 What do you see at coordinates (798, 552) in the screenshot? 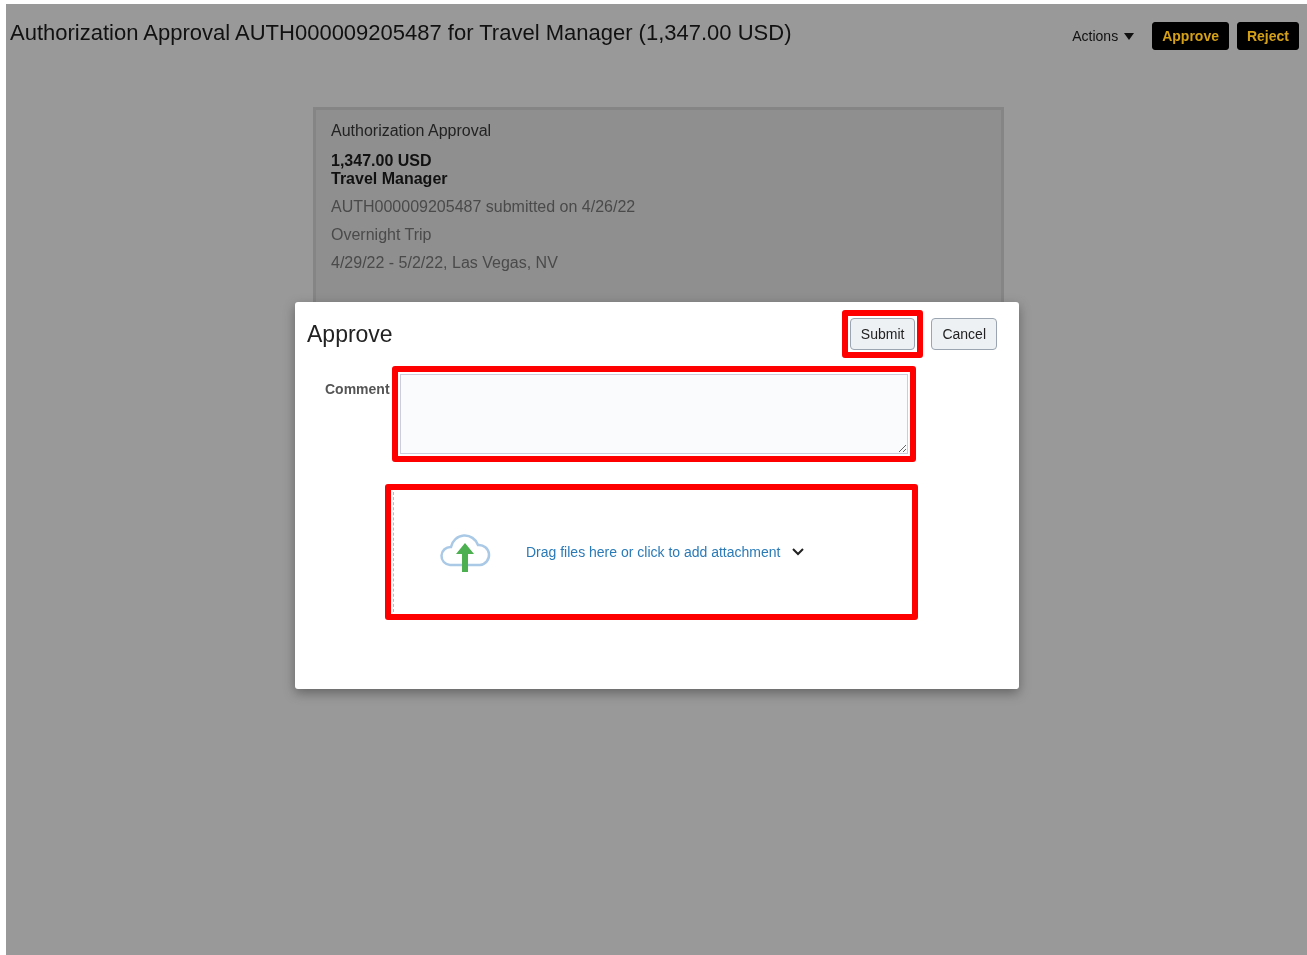
I see `chevron-icon` at bounding box center [798, 552].